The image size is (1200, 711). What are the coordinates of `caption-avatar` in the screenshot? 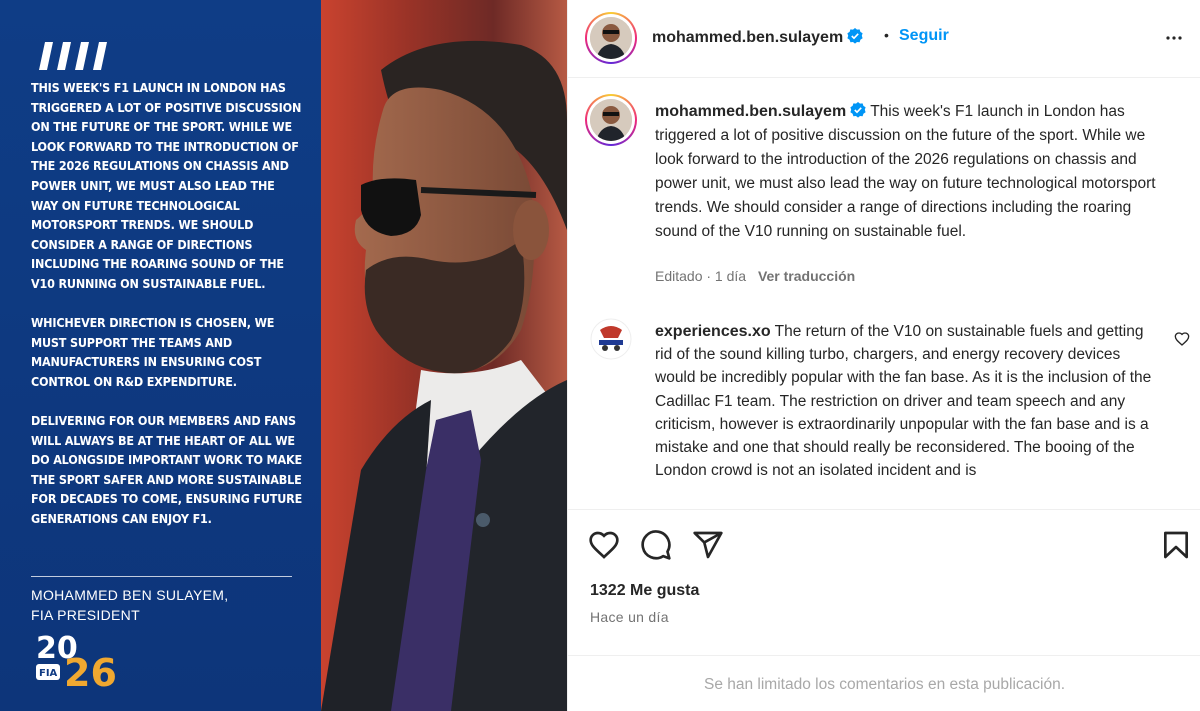 It's located at (611, 120).